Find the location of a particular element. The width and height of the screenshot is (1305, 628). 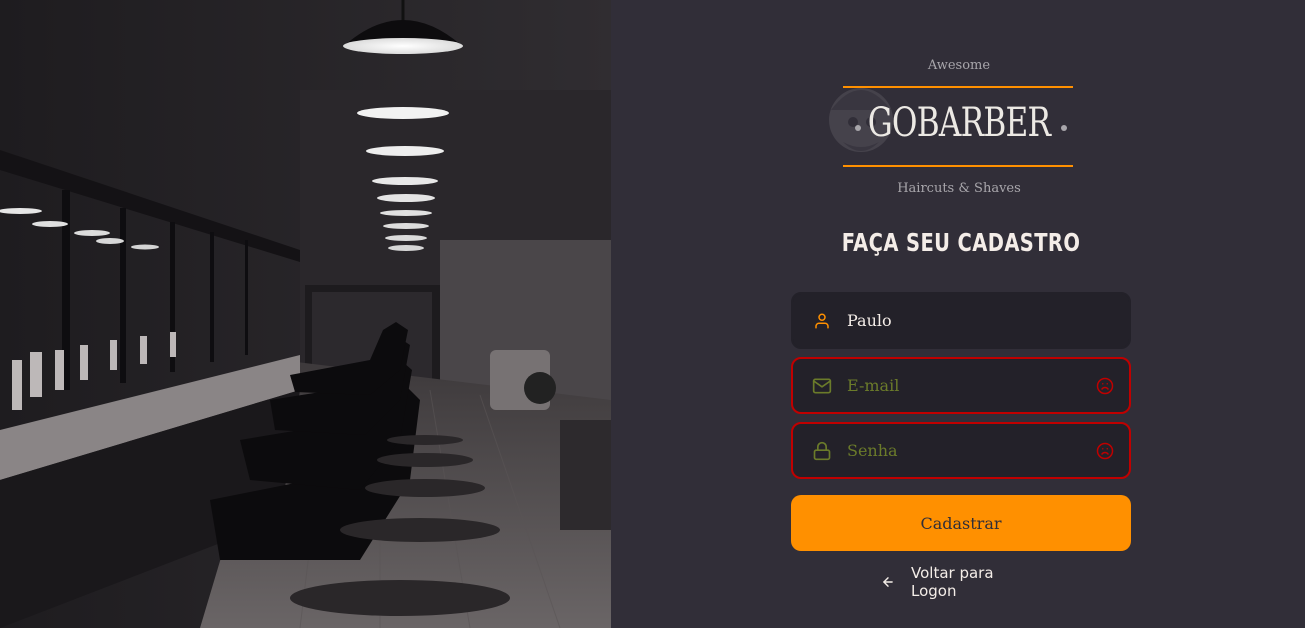

password-field is located at coordinates (961, 450).